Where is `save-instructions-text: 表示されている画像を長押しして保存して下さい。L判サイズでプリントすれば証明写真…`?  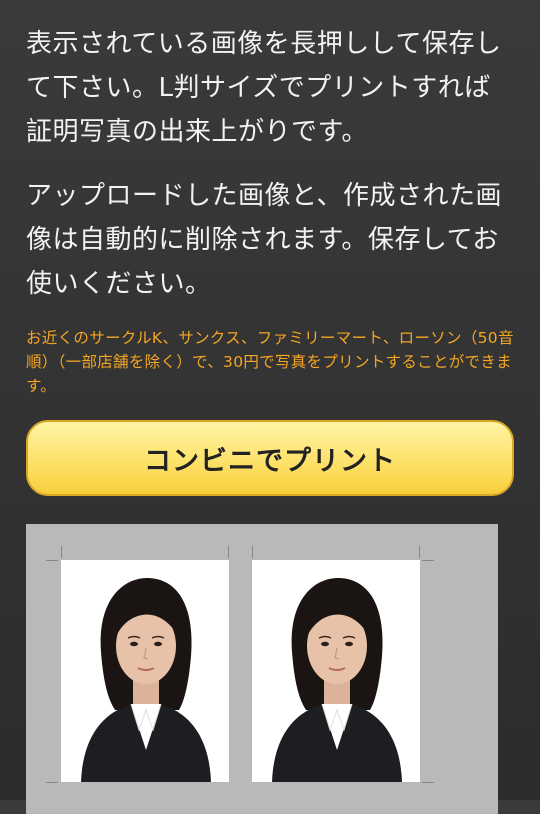
save-instructions-text: 表示されている画像を長押しして保存して下さい。L判サイズでプリントすれば証明写真… is located at coordinates (264, 88).